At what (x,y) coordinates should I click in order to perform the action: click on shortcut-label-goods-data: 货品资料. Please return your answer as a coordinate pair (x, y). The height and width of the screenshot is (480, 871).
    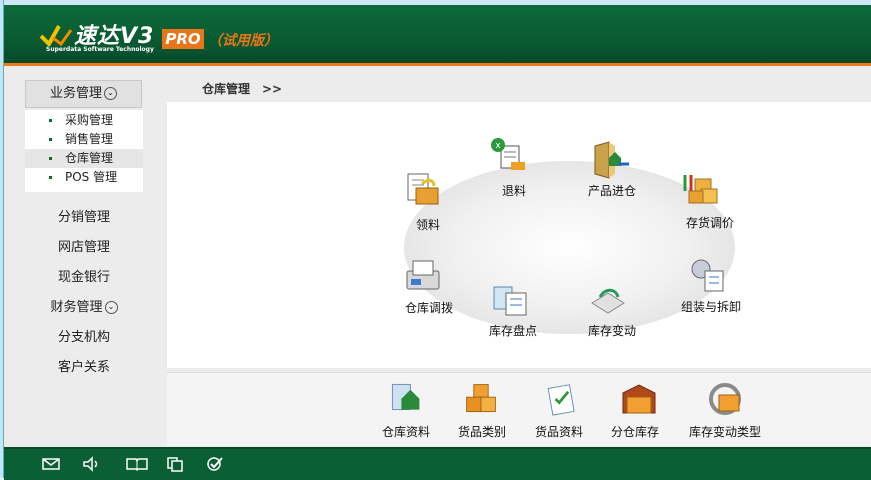
    Looking at the image, I should click on (559, 431).